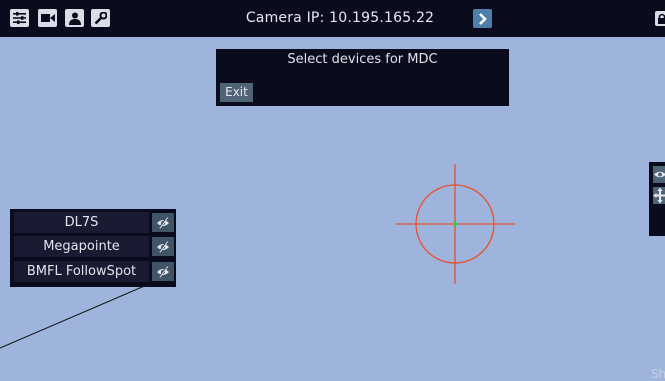 The width and height of the screenshot is (665, 381). I want to click on eye-icon, so click(659, 174).